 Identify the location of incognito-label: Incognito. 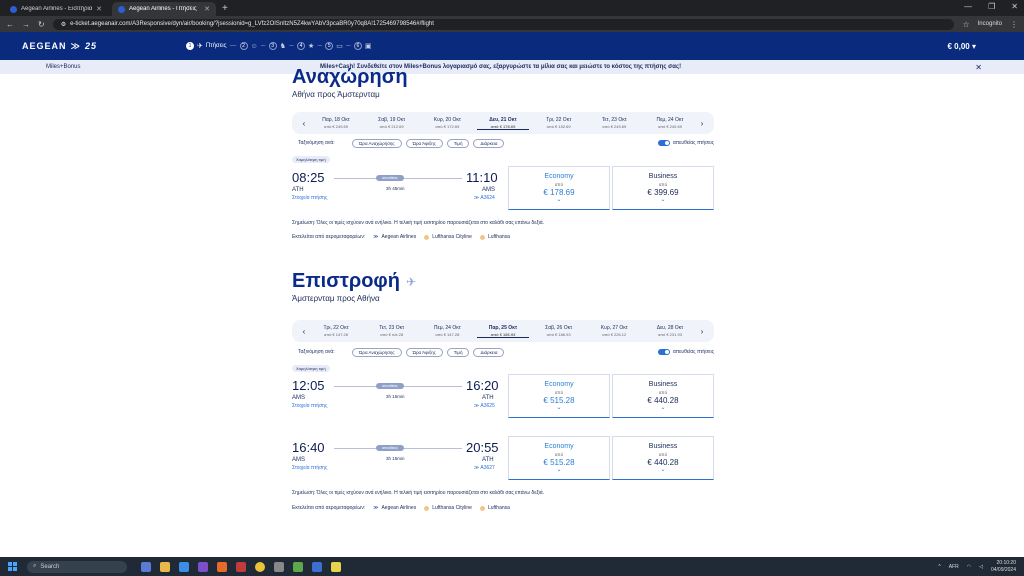
(989, 24).